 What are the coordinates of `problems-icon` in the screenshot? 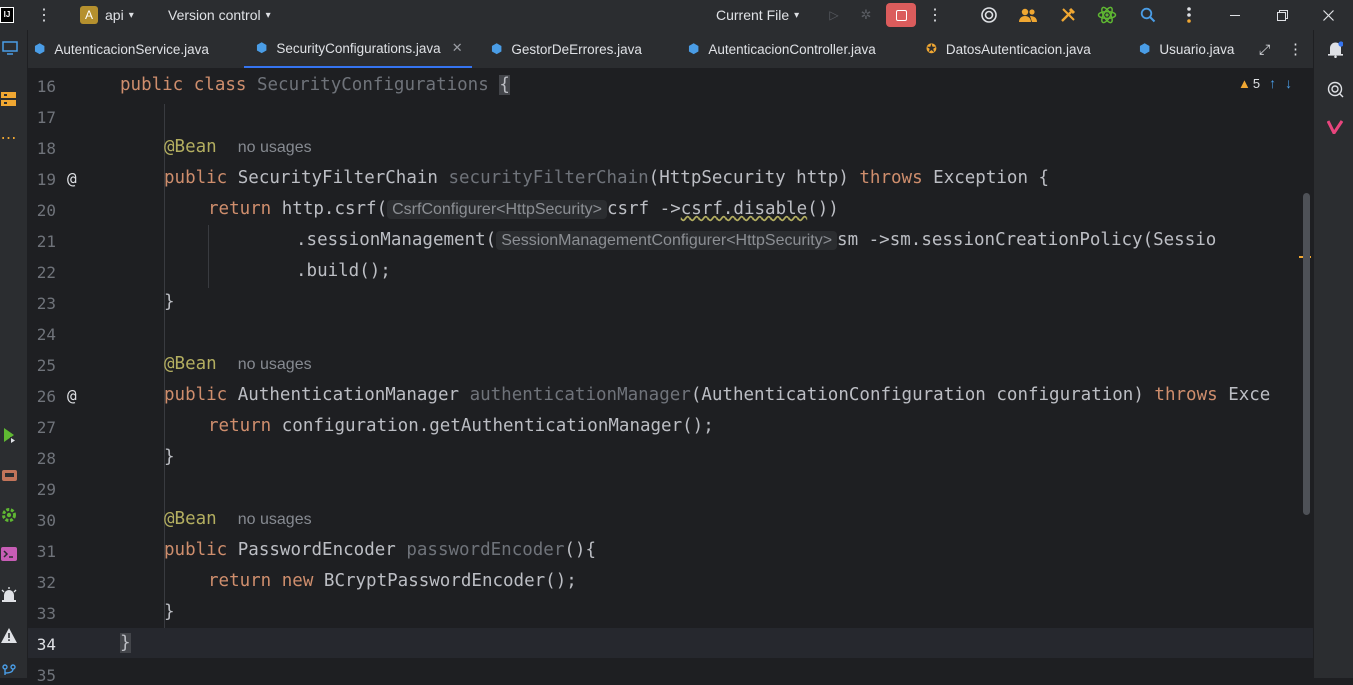 It's located at (9, 635).